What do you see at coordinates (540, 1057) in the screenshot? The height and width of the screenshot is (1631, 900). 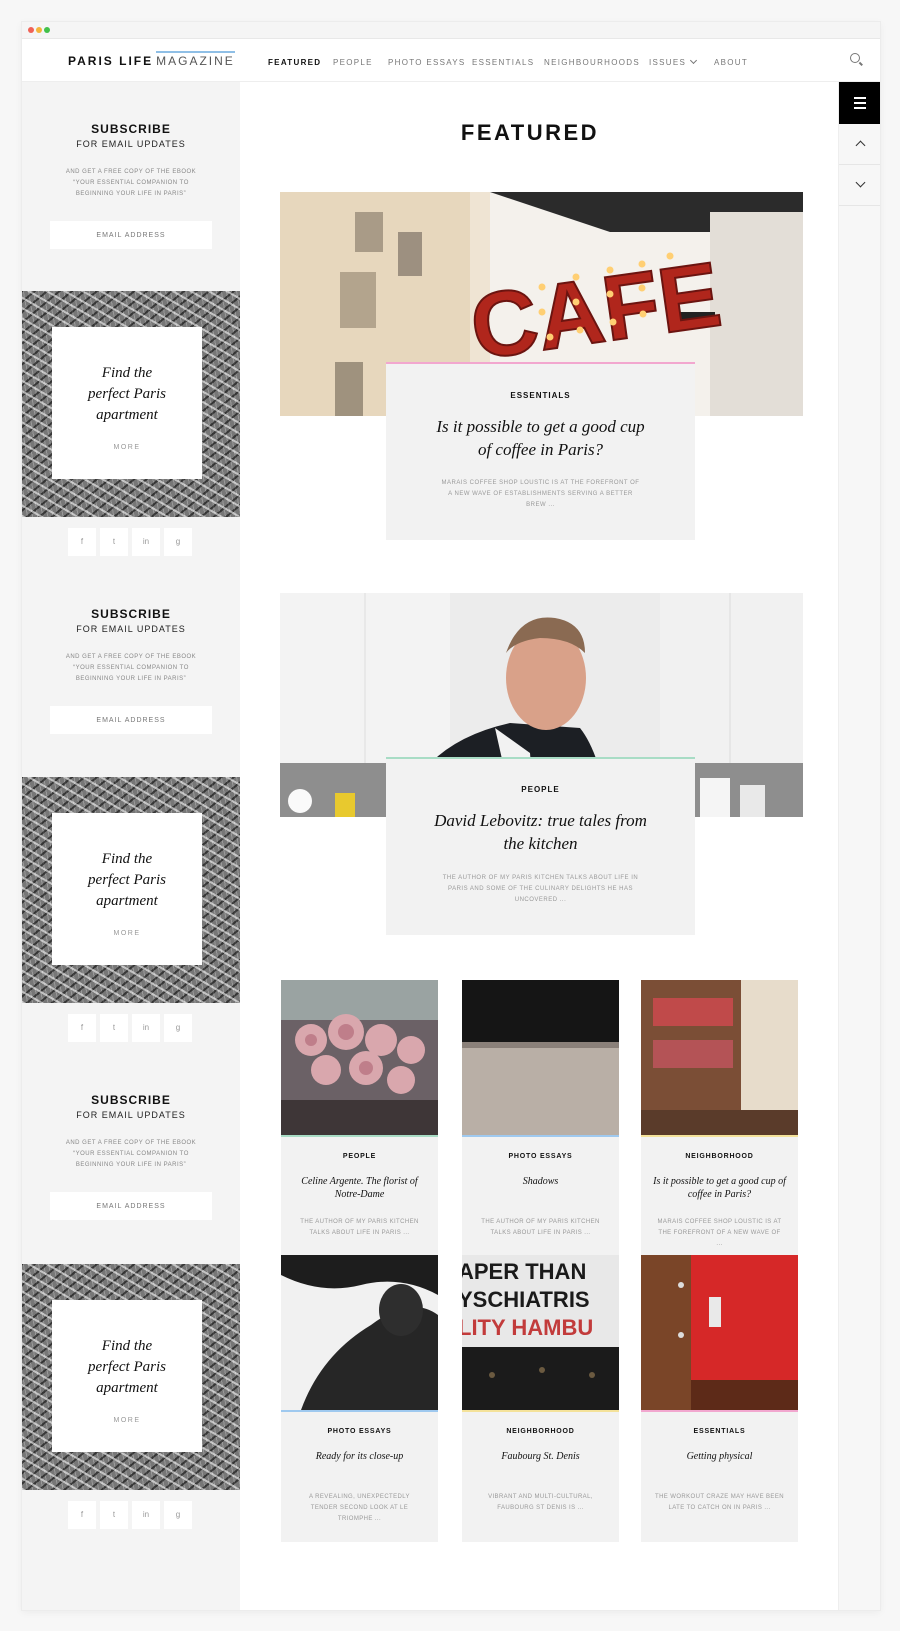 I see `tile-image-shadows` at bounding box center [540, 1057].